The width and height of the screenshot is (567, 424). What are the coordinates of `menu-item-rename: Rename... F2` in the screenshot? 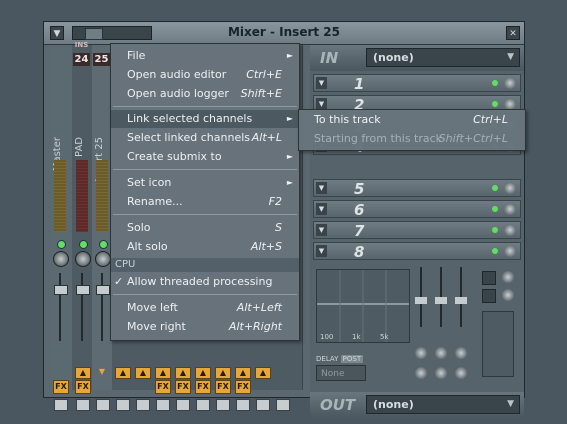 It's located at (205, 202).